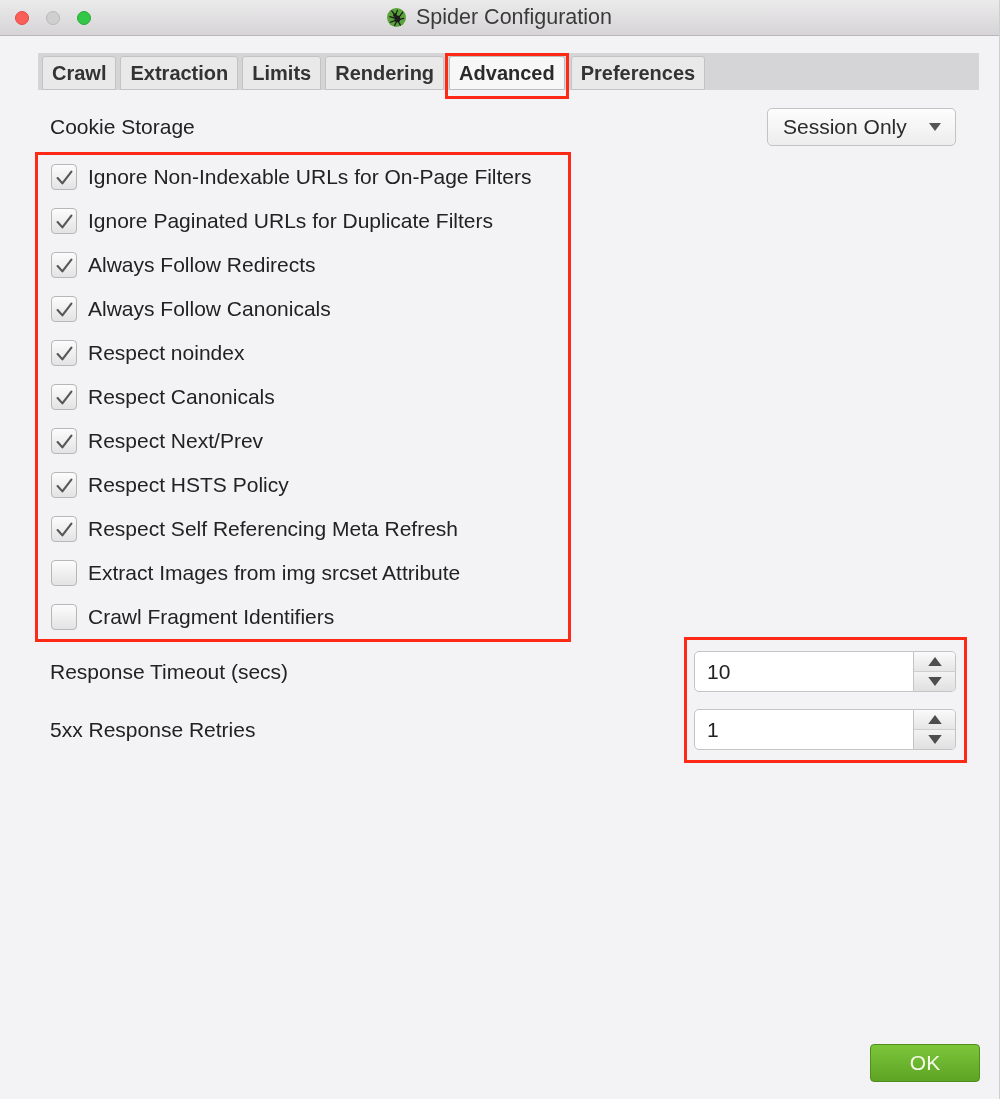 The width and height of the screenshot is (1000, 1099). What do you see at coordinates (385, 73) in the screenshot?
I see `tab: Rendering` at bounding box center [385, 73].